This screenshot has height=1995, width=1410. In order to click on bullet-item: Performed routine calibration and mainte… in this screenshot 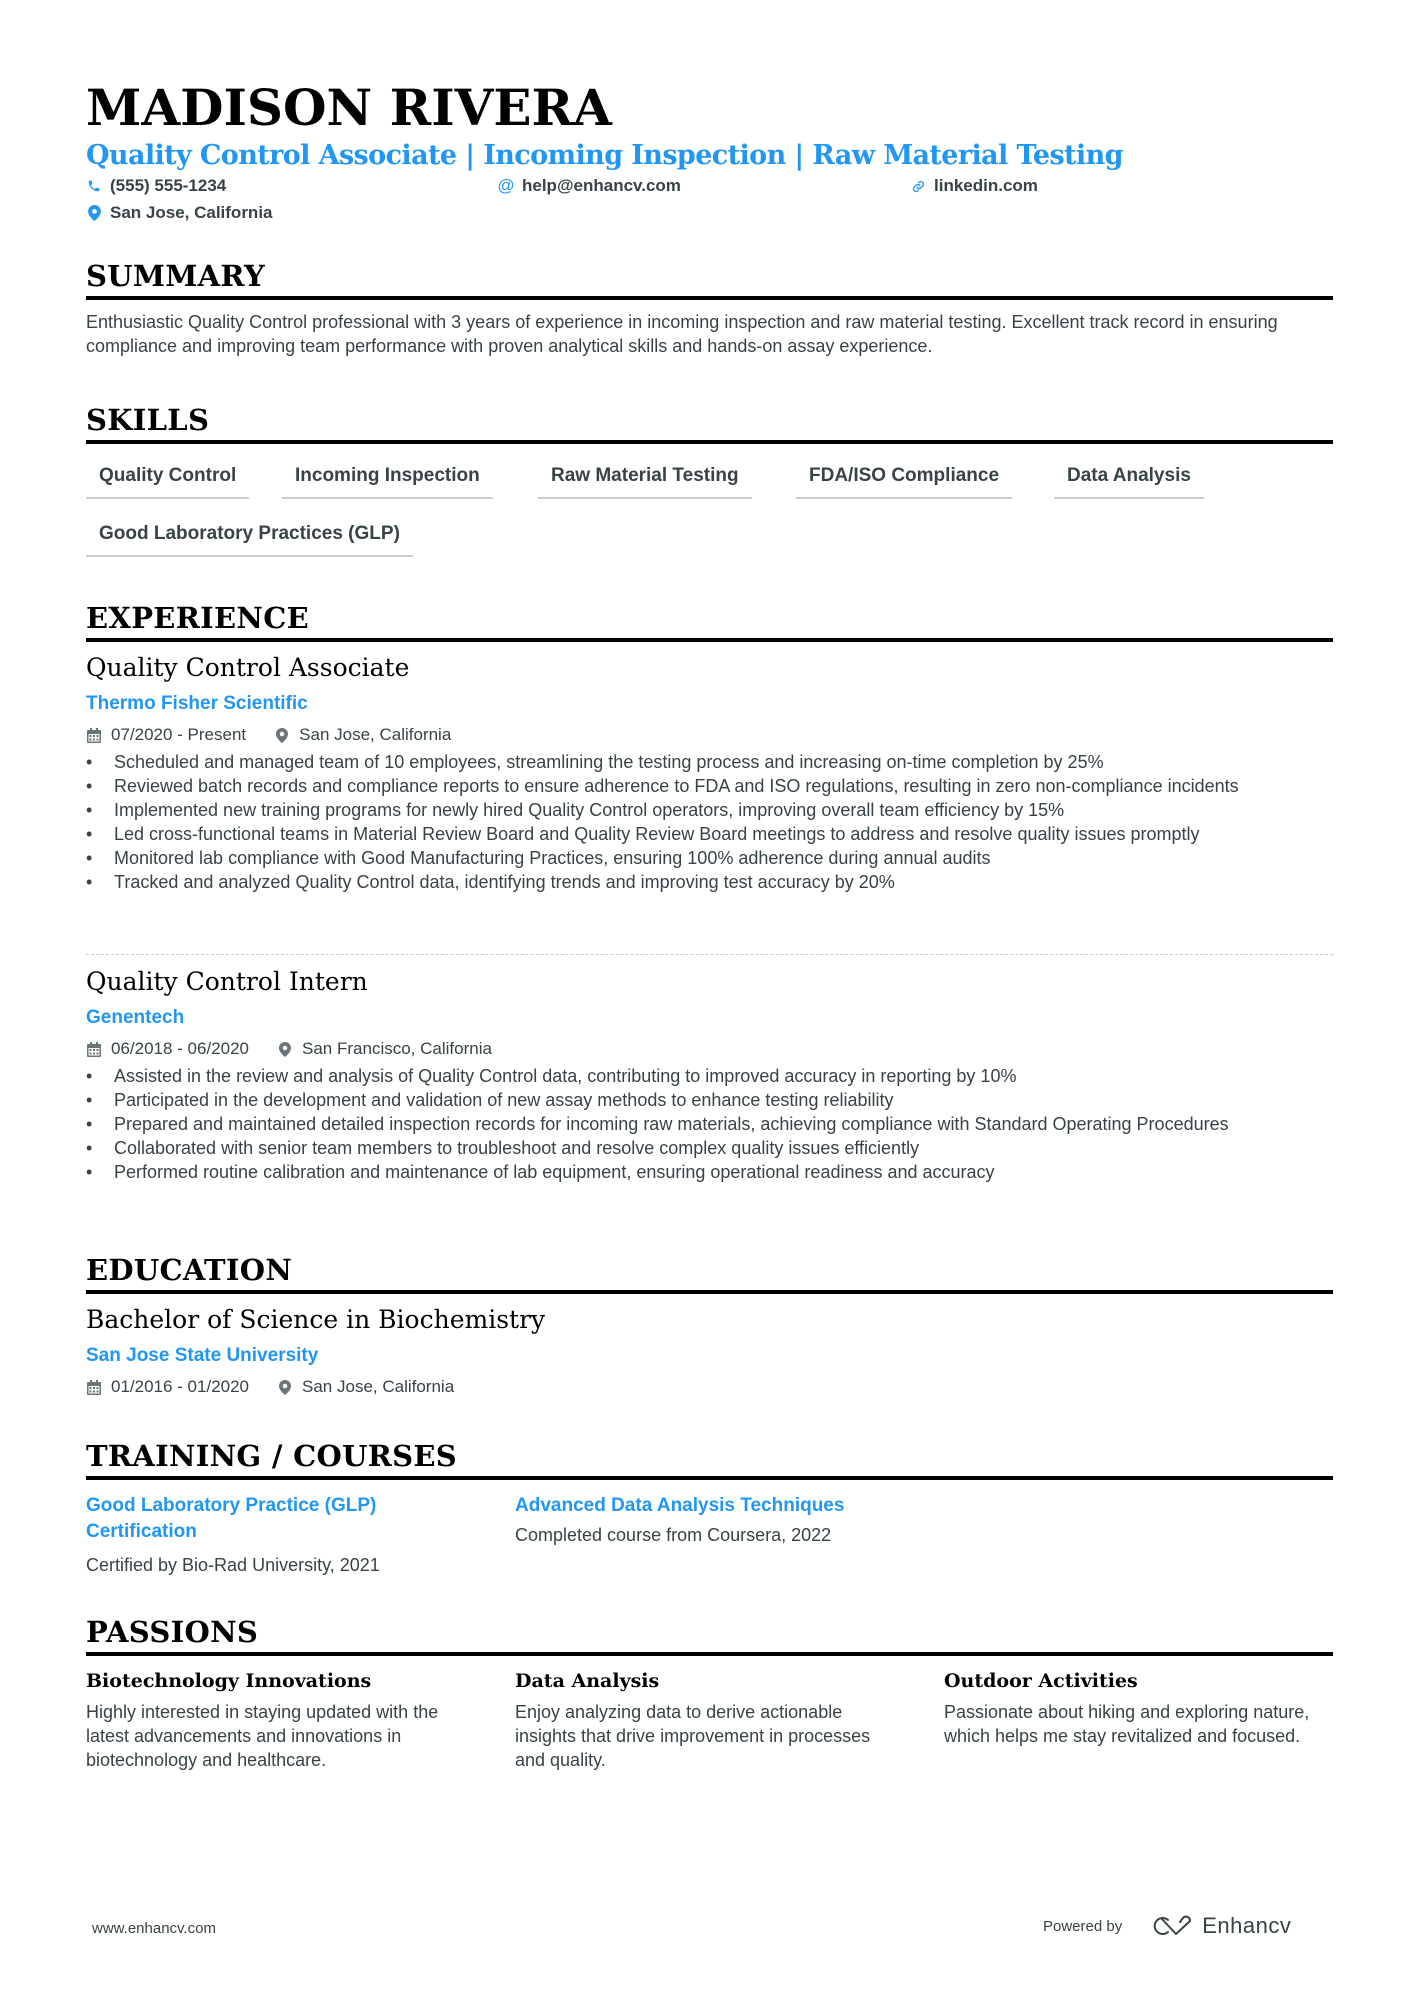, I will do `click(709, 1172)`.